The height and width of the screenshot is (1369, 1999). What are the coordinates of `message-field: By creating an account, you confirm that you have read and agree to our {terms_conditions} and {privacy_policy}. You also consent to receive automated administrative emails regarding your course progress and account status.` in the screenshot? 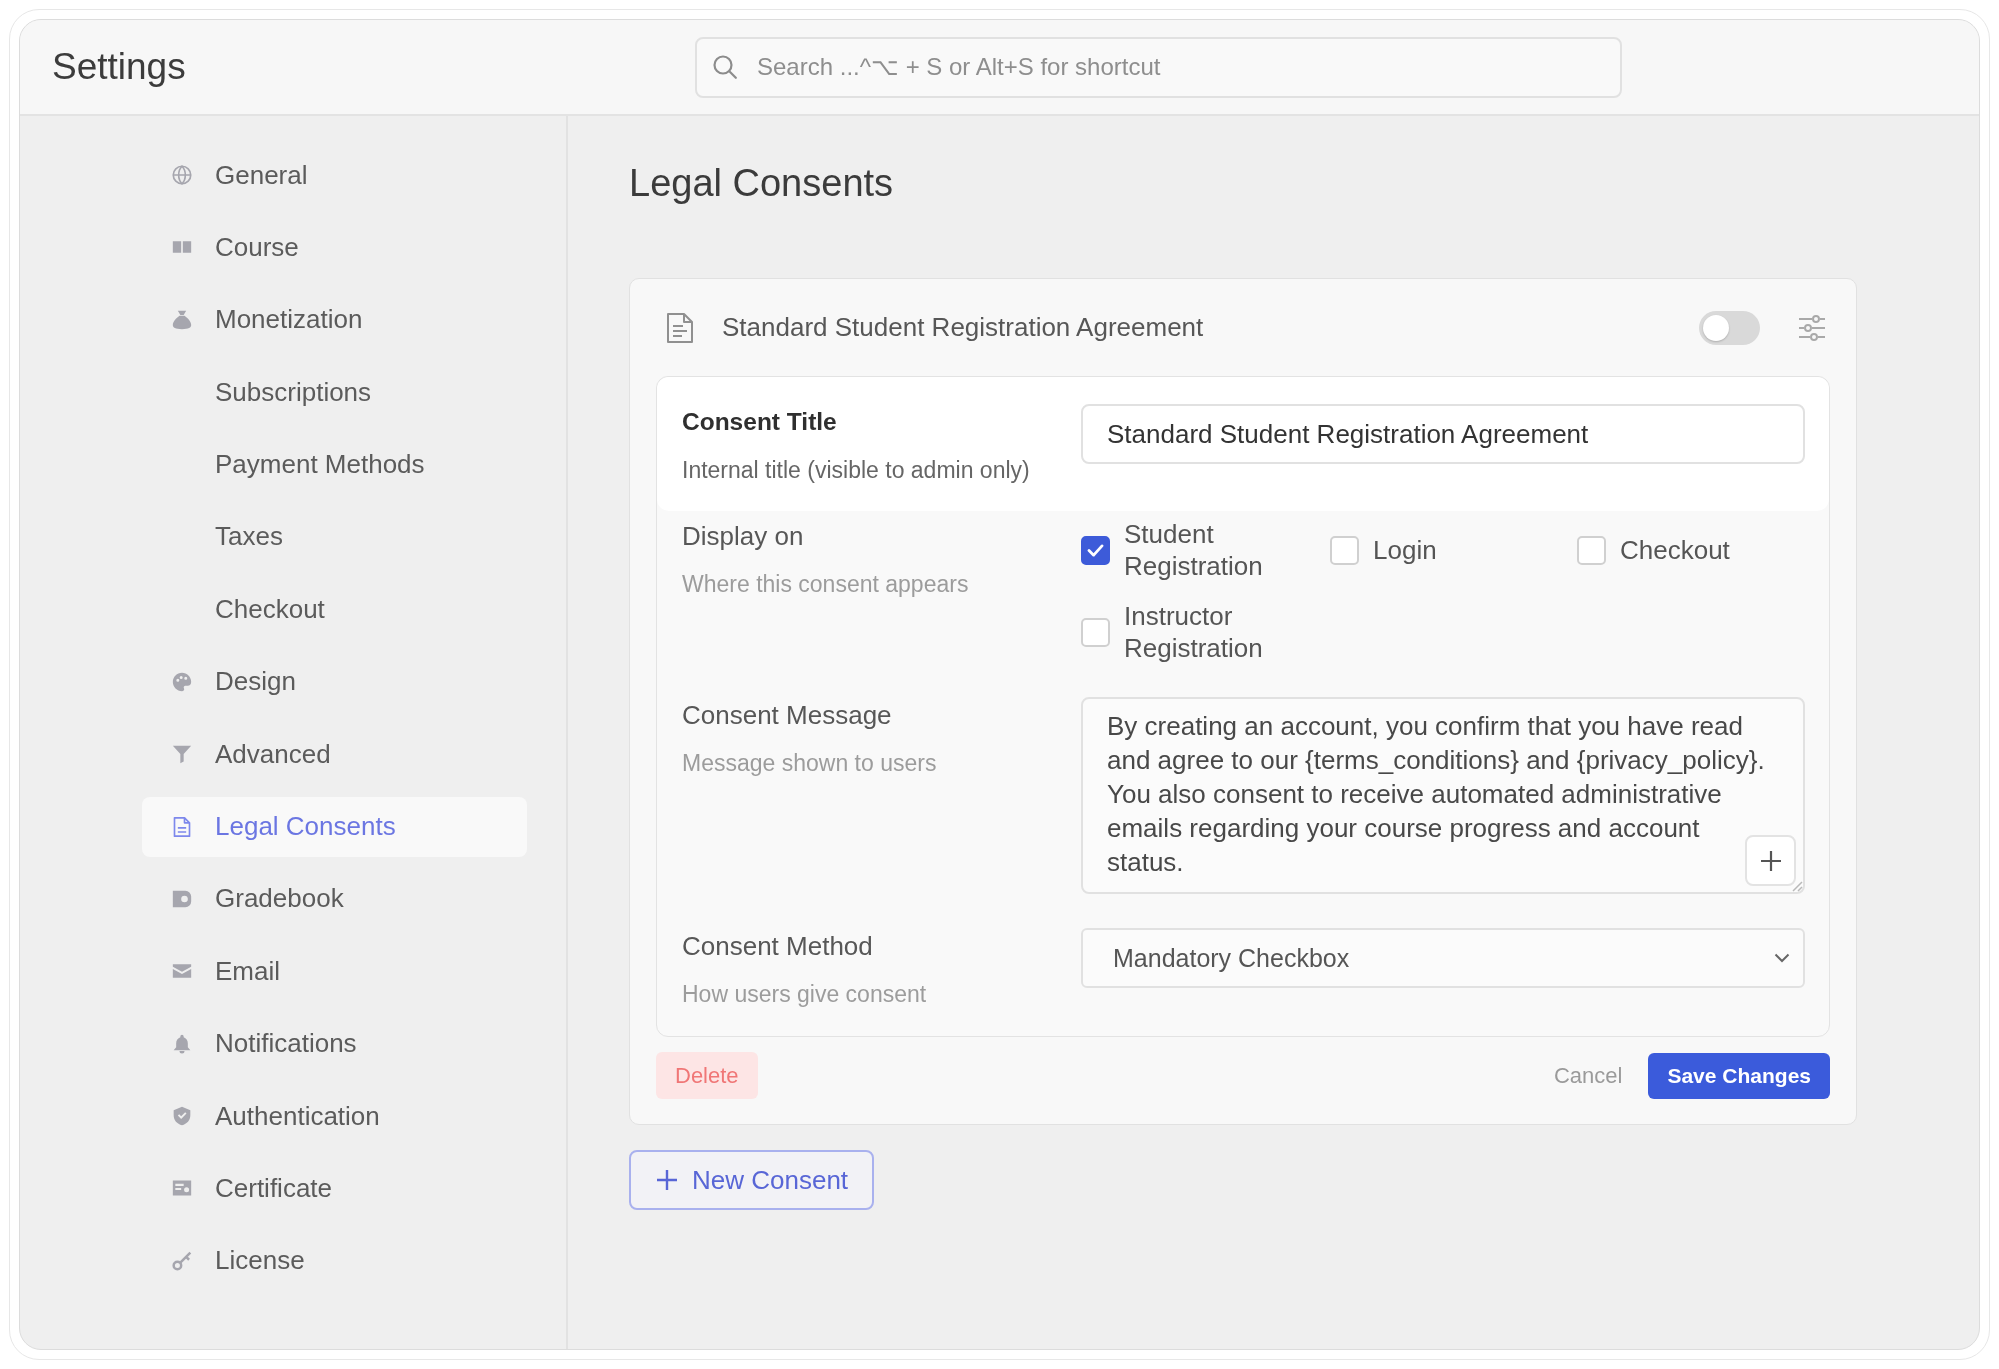 It's located at (1443, 795).